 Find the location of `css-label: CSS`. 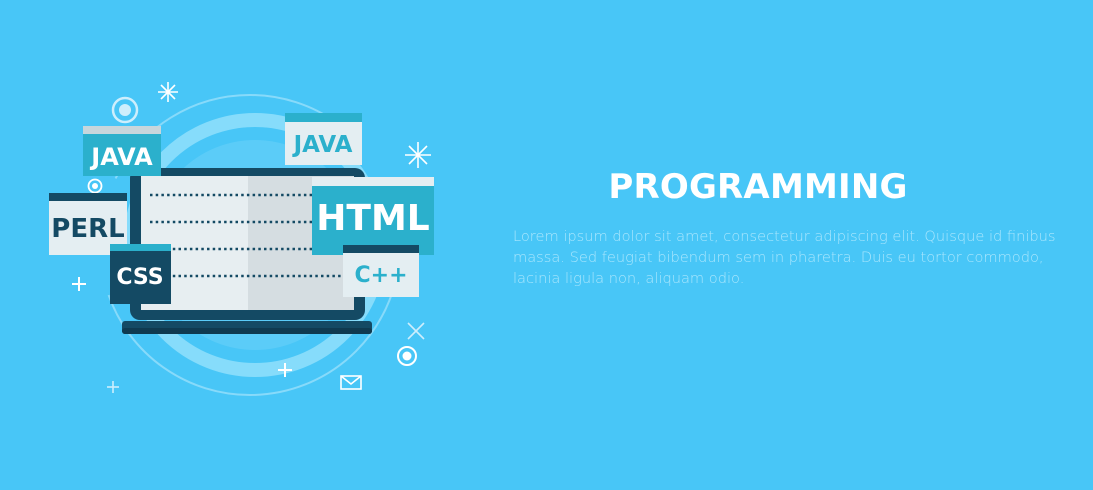

css-label: CSS is located at coordinates (139, 277).